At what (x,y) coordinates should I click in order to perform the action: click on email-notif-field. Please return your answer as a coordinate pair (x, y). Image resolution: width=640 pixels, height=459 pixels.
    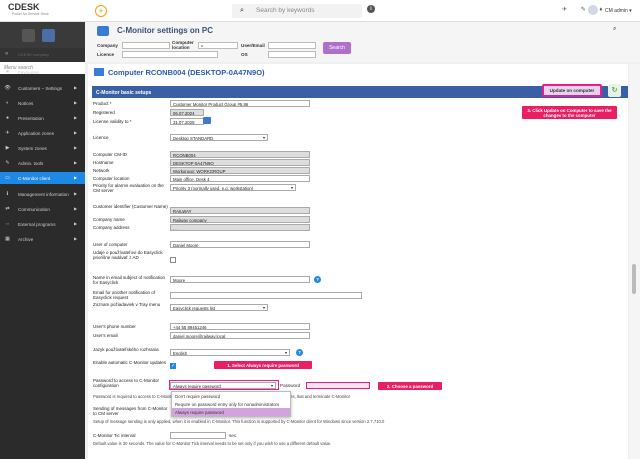
    Looking at the image, I should click on (266, 295).